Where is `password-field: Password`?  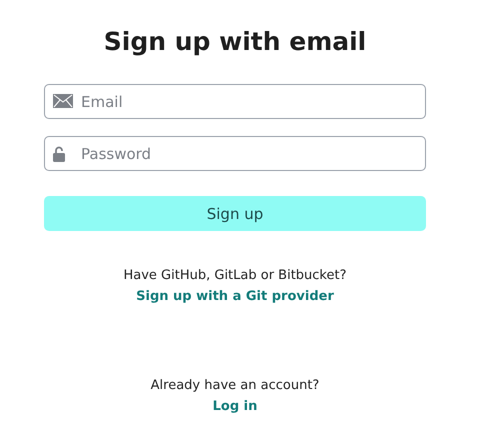
password-field: Password is located at coordinates (235, 153).